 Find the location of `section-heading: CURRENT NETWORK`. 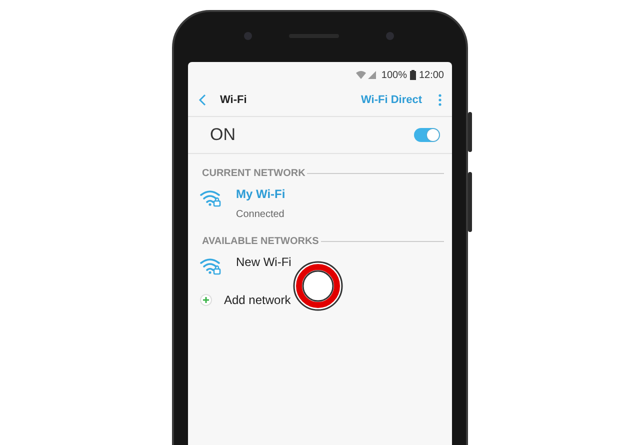

section-heading: CURRENT NETWORK is located at coordinates (254, 173).